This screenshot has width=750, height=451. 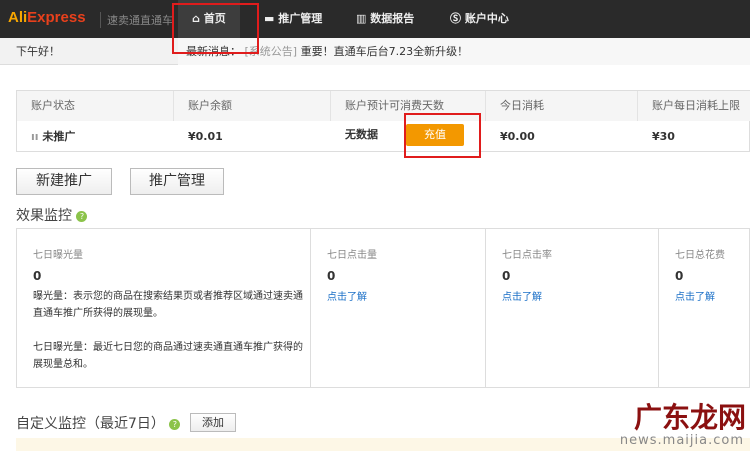 I want to click on promo-manage-button: 推广管理, so click(x=177, y=181).